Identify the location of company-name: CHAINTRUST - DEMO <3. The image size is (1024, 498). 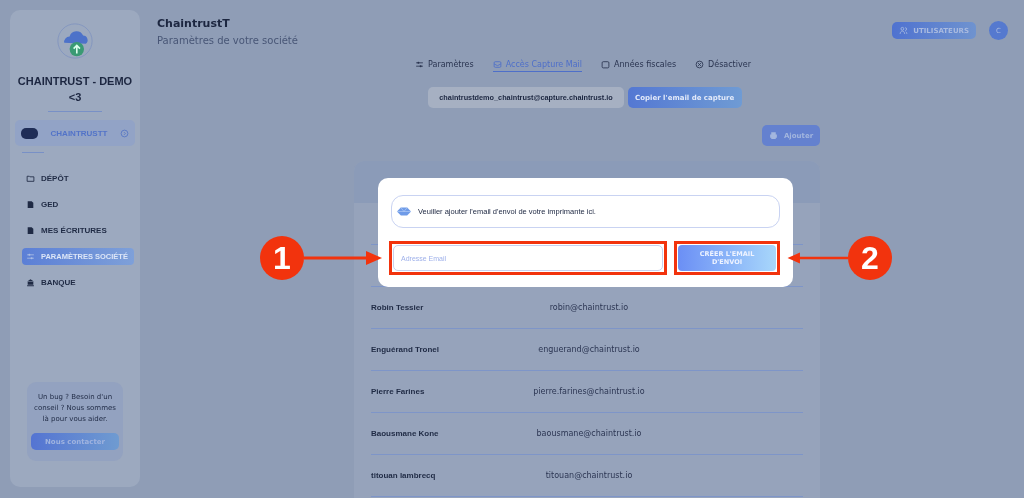
(75, 89).